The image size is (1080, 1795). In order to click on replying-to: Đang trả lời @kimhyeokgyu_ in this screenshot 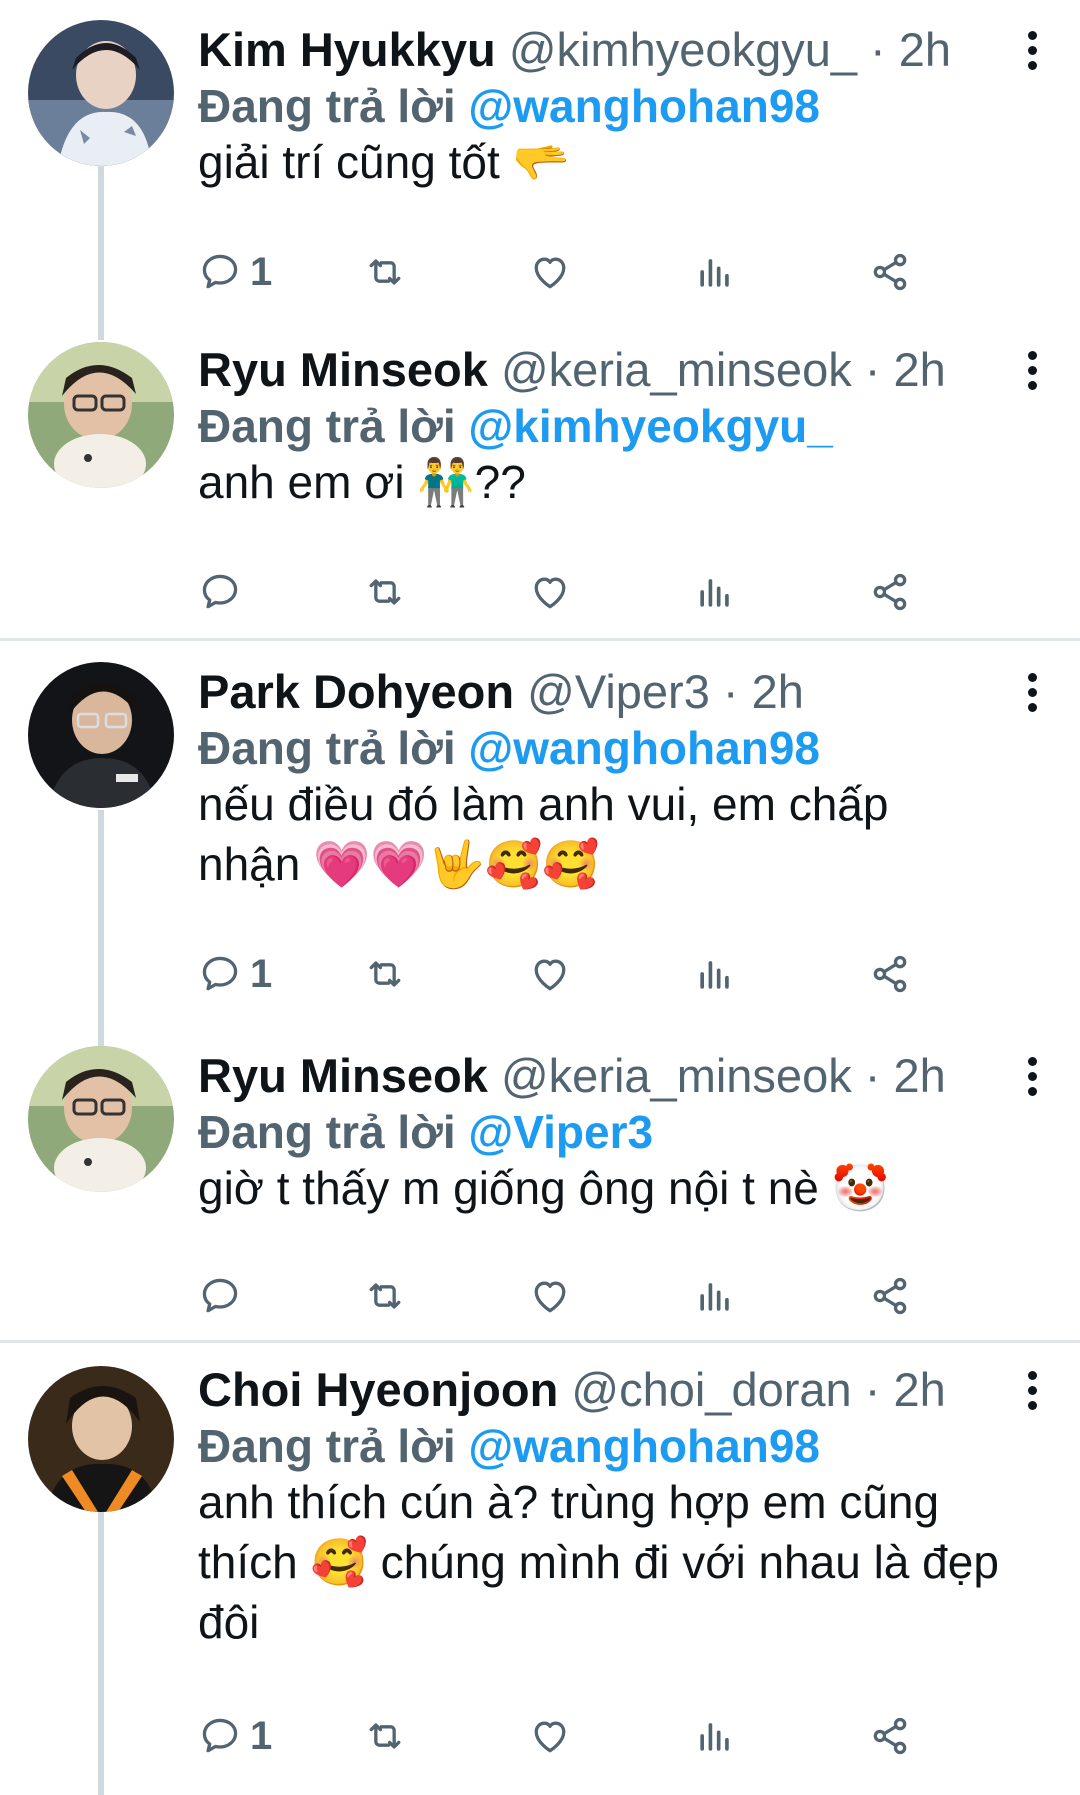, I will do `click(515, 426)`.